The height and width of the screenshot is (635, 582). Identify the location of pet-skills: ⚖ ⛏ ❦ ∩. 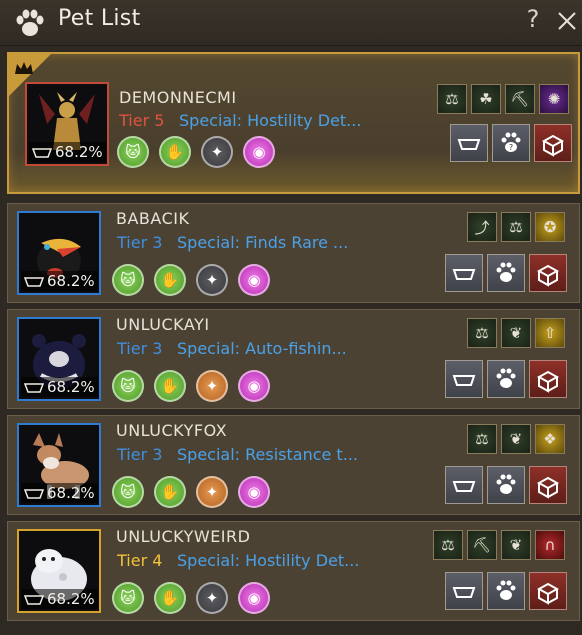
(499, 545).